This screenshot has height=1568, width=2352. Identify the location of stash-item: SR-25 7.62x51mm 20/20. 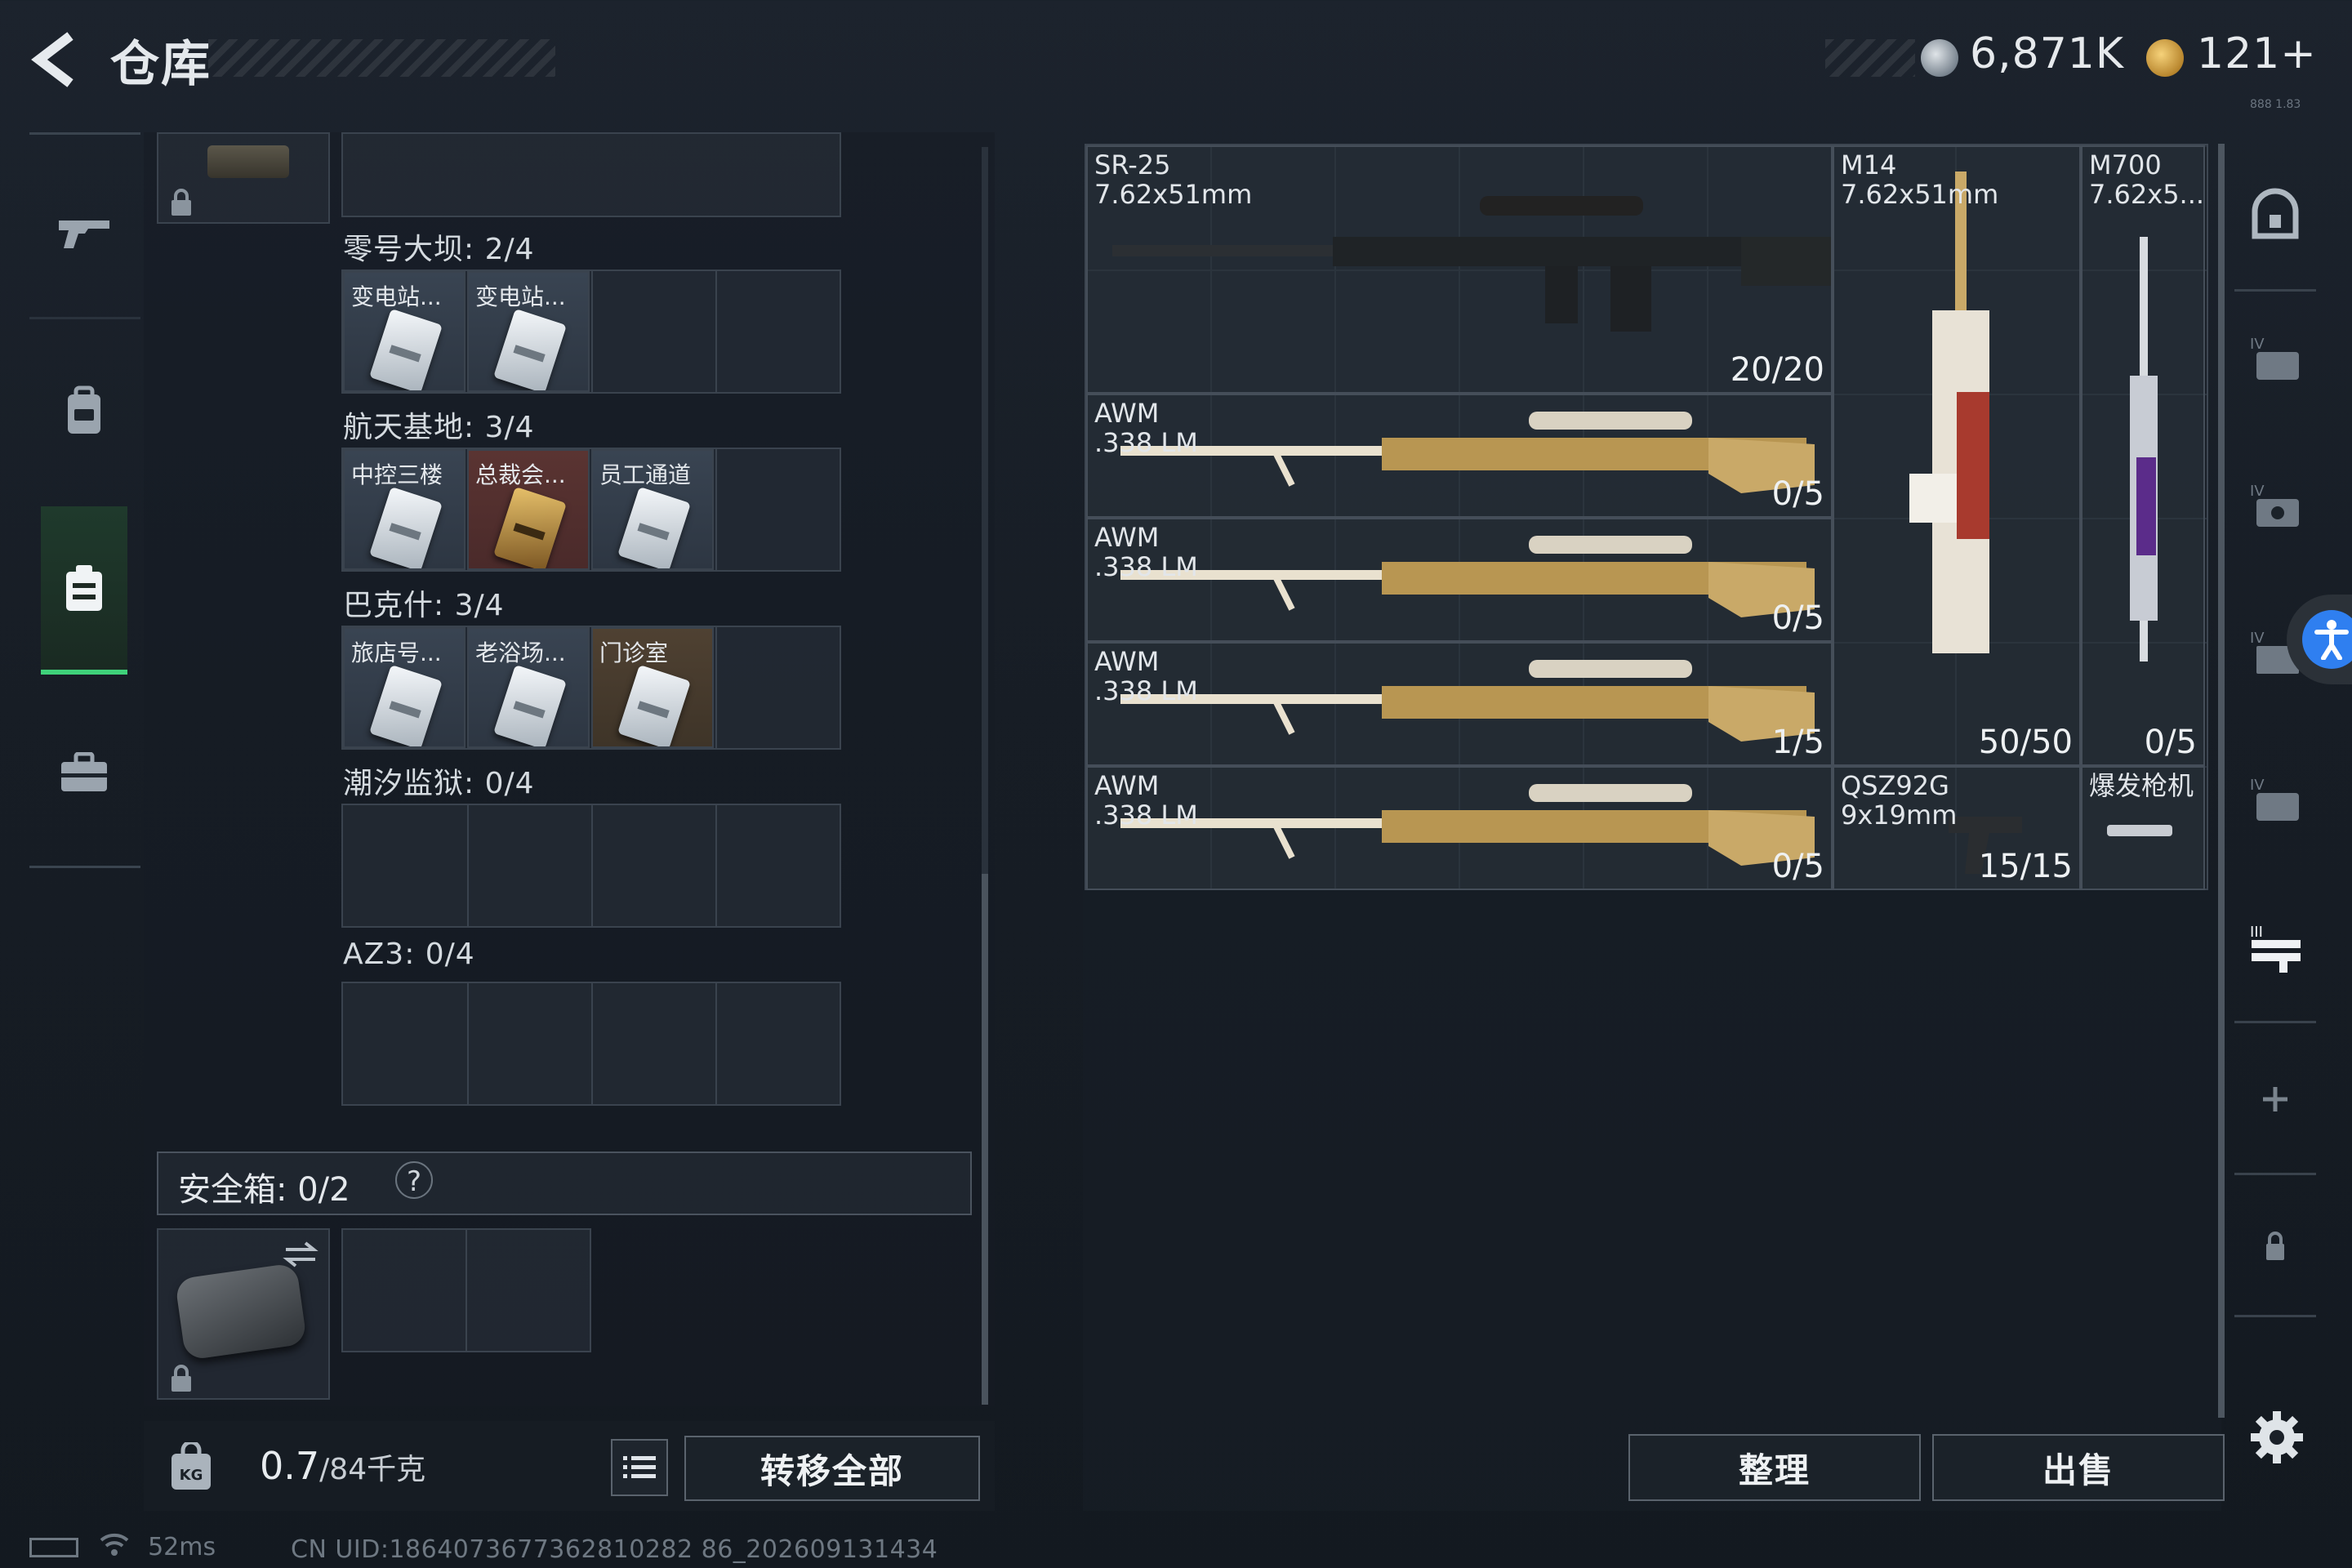
(1459, 269).